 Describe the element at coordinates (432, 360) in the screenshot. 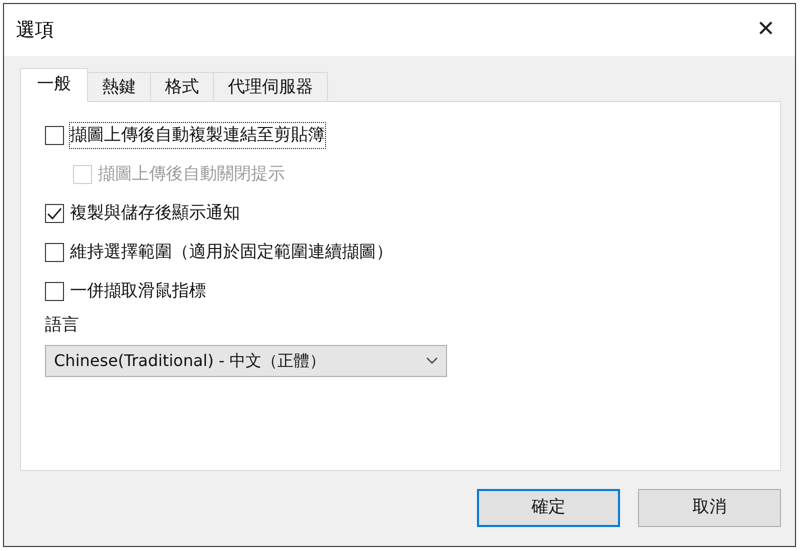

I see `caret-icon` at that location.